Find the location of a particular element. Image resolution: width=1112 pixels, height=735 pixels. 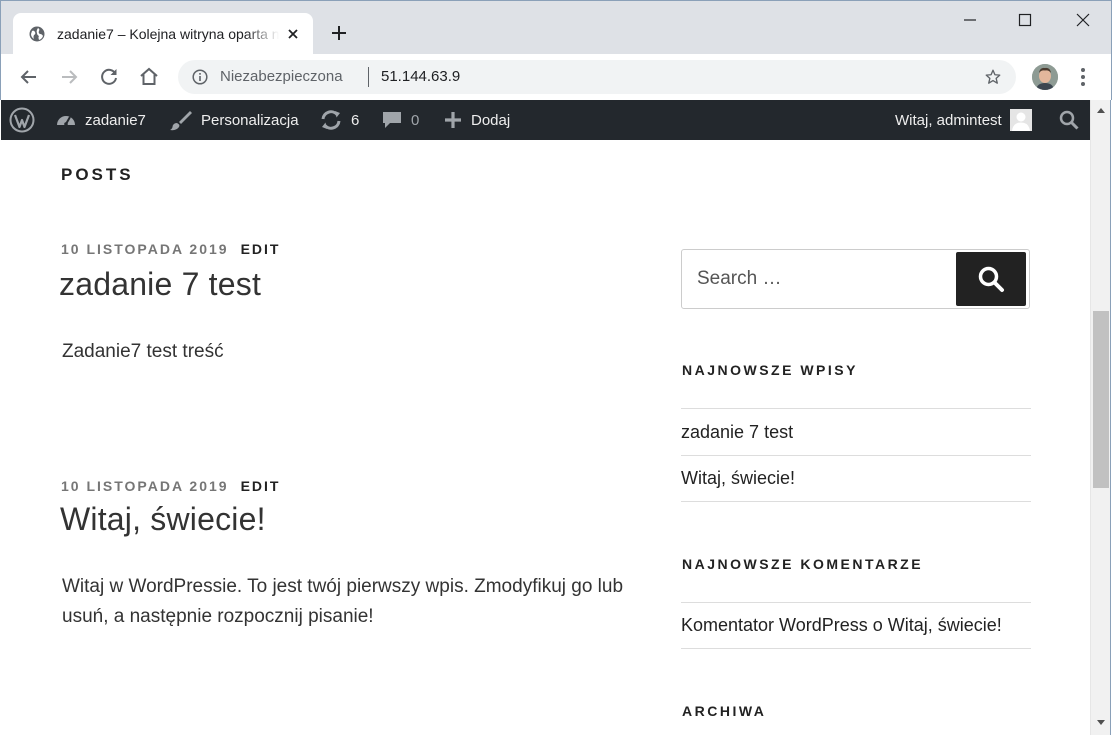

wordpress-logo-icon is located at coordinates (22, 120).